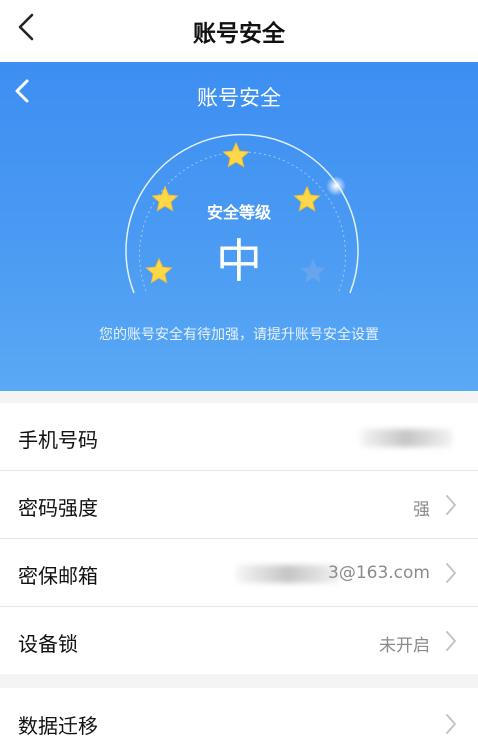  Describe the element at coordinates (58, 508) in the screenshot. I see `password-strength-label: 密码强度` at that location.